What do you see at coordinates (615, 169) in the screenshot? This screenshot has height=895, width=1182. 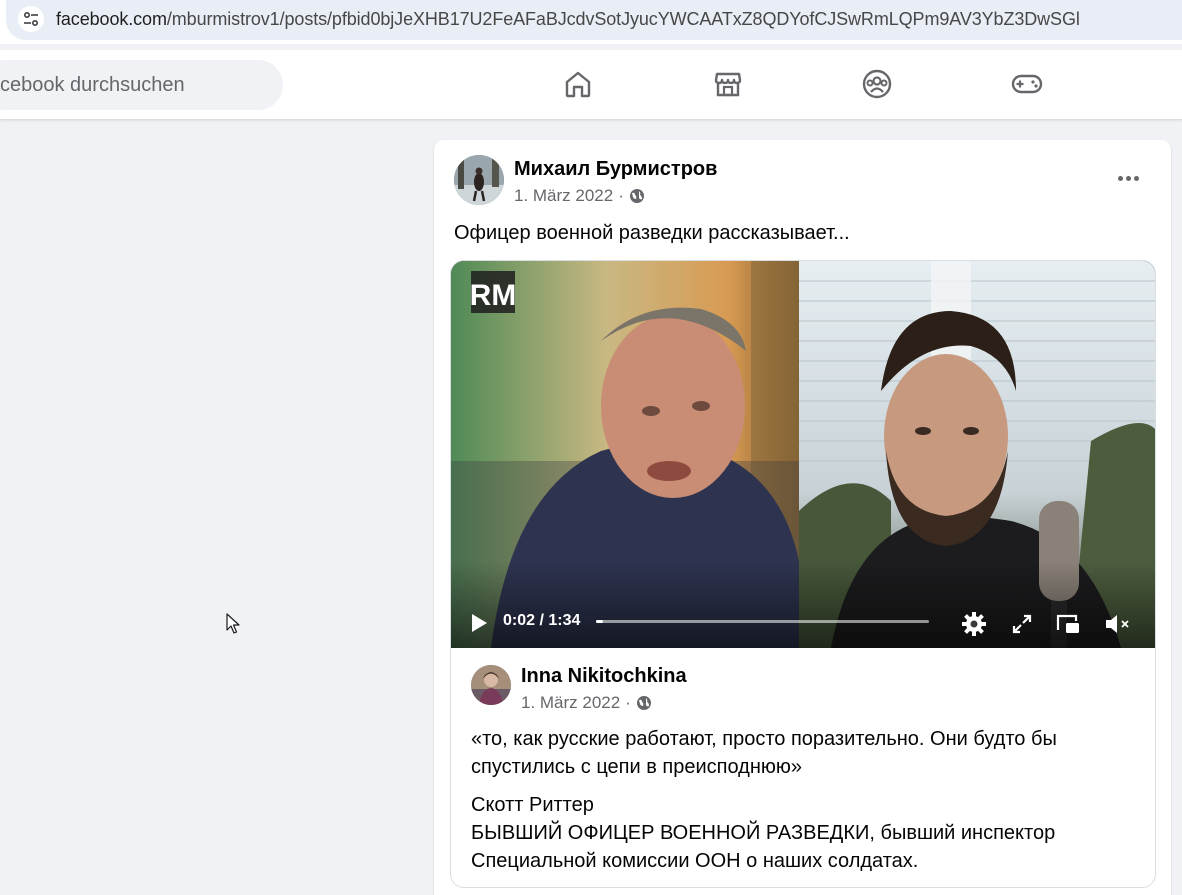 I see `post-author-name: Михаил Бурмистров` at bounding box center [615, 169].